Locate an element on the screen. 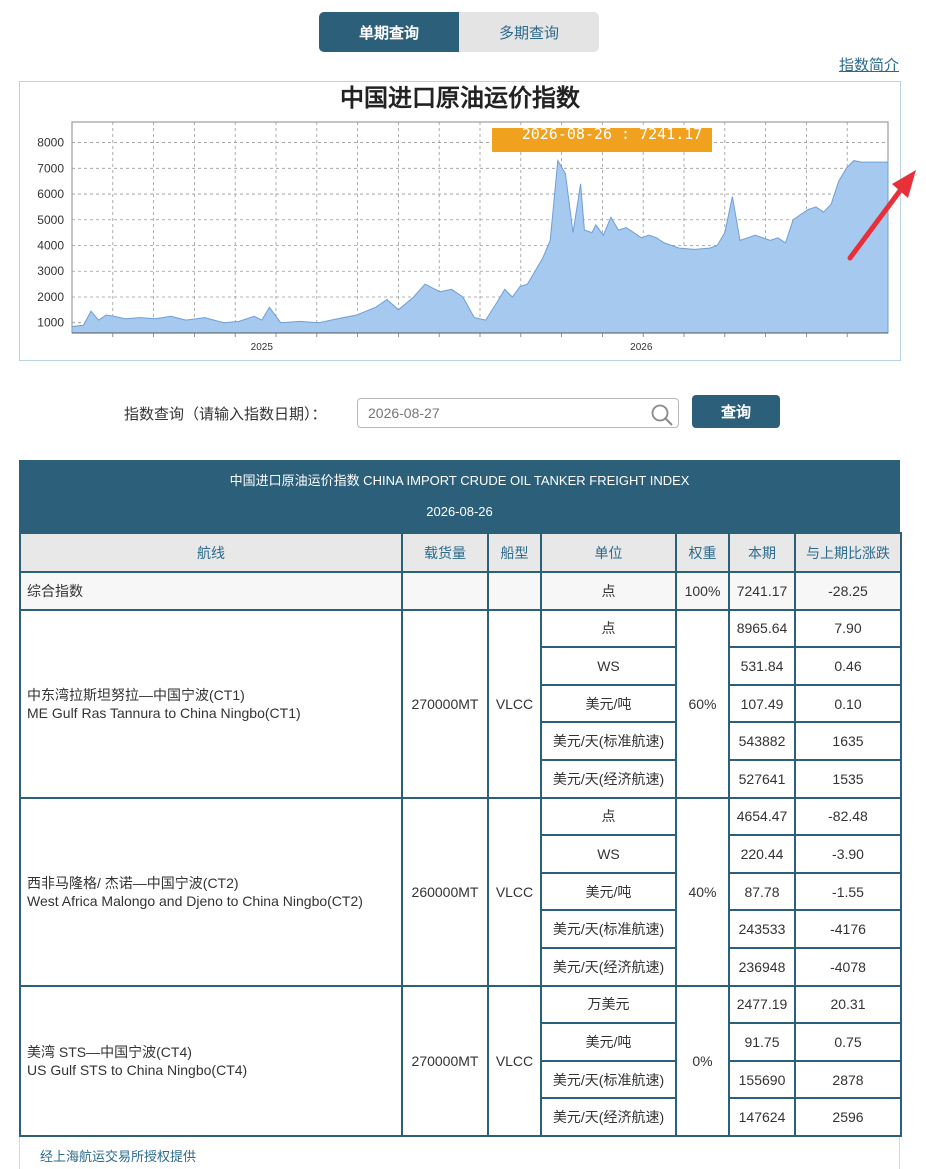  change-cell: -82.48 is located at coordinates (848, 816).